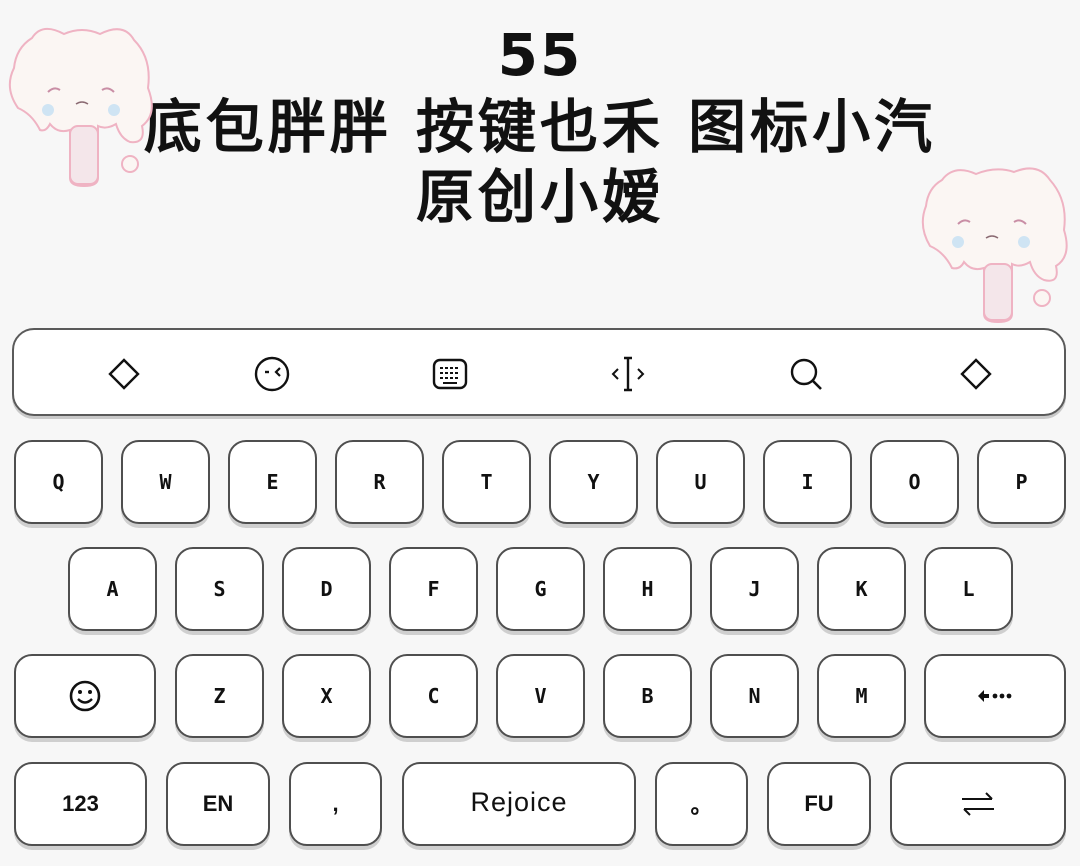 This screenshot has height=866, width=1080. Describe the element at coordinates (112, 589) in the screenshot. I see `key-a: A` at that location.